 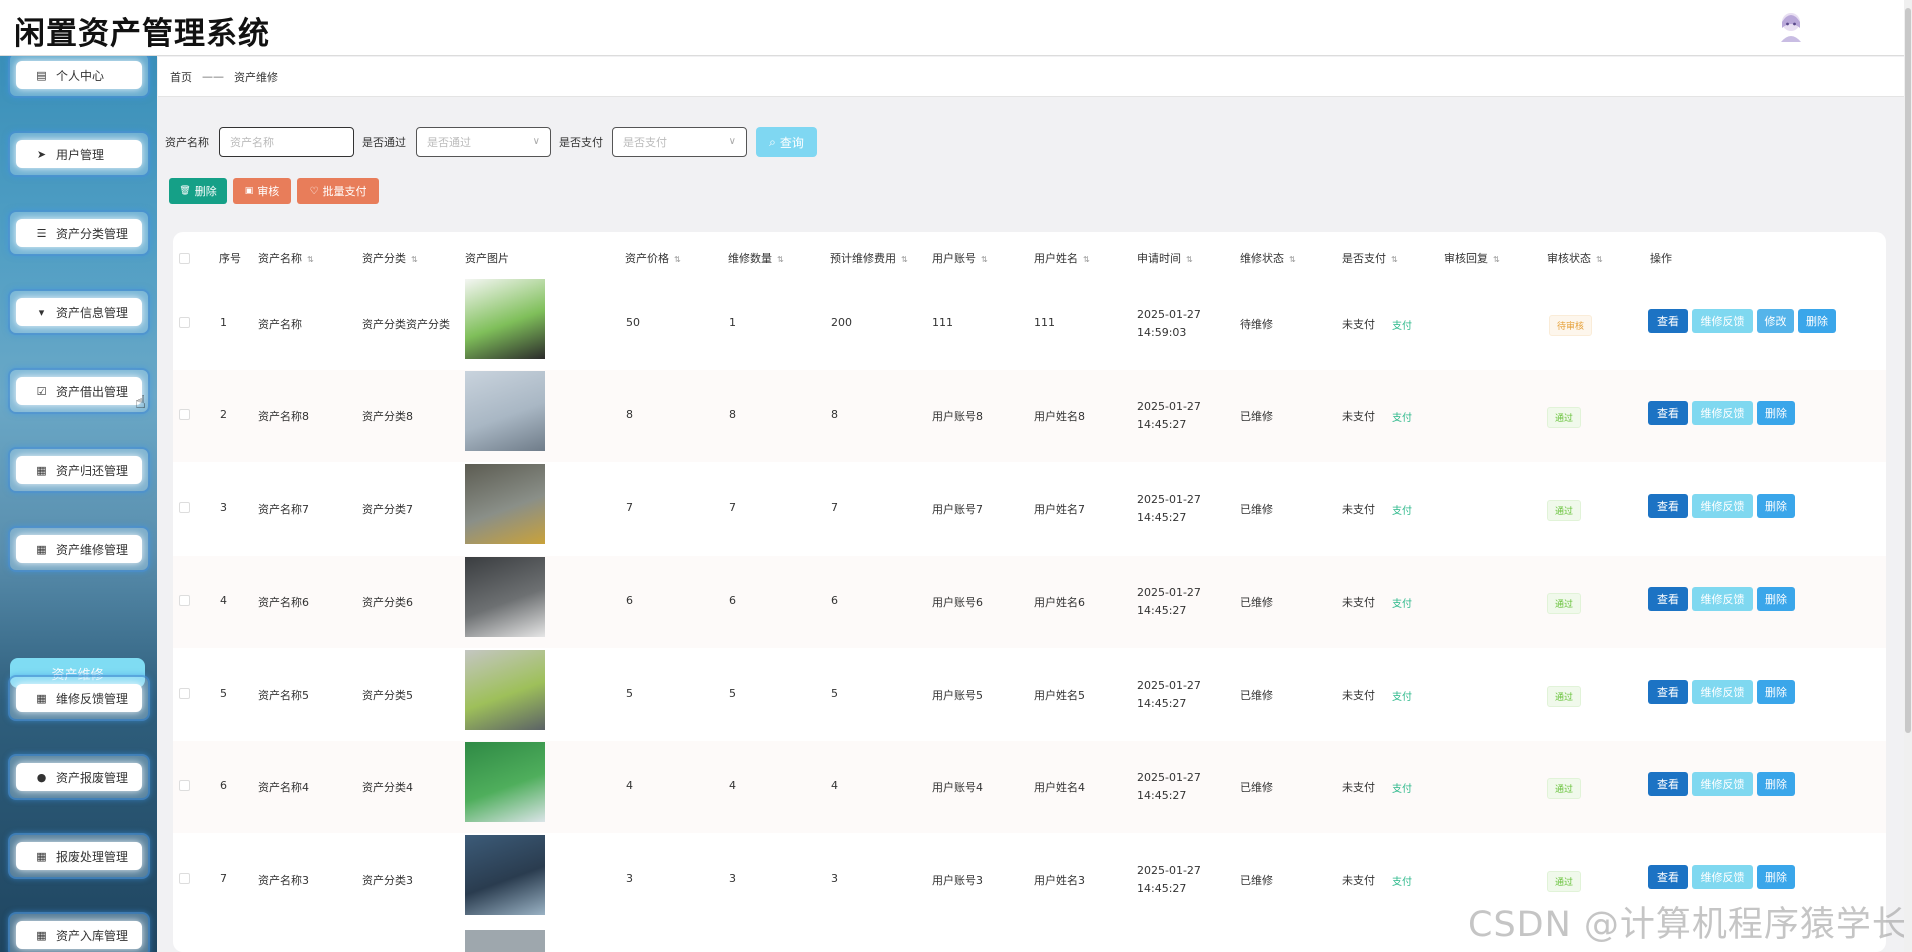 What do you see at coordinates (834, 507) in the screenshot?
I see `cell-cost: 7` at bounding box center [834, 507].